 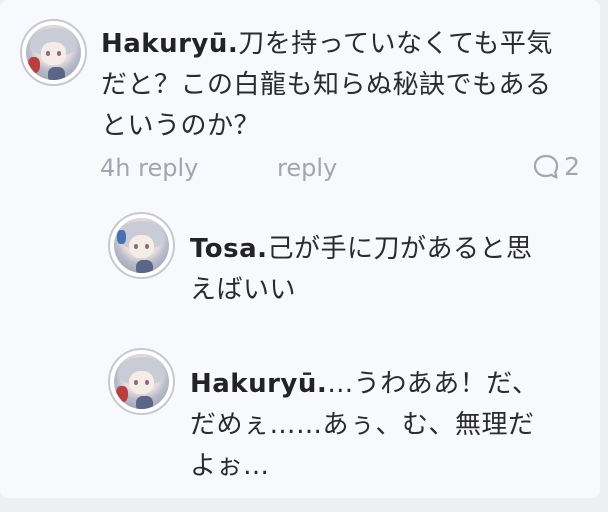 I want to click on reply-count-button: 2, so click(x=556, y=166).